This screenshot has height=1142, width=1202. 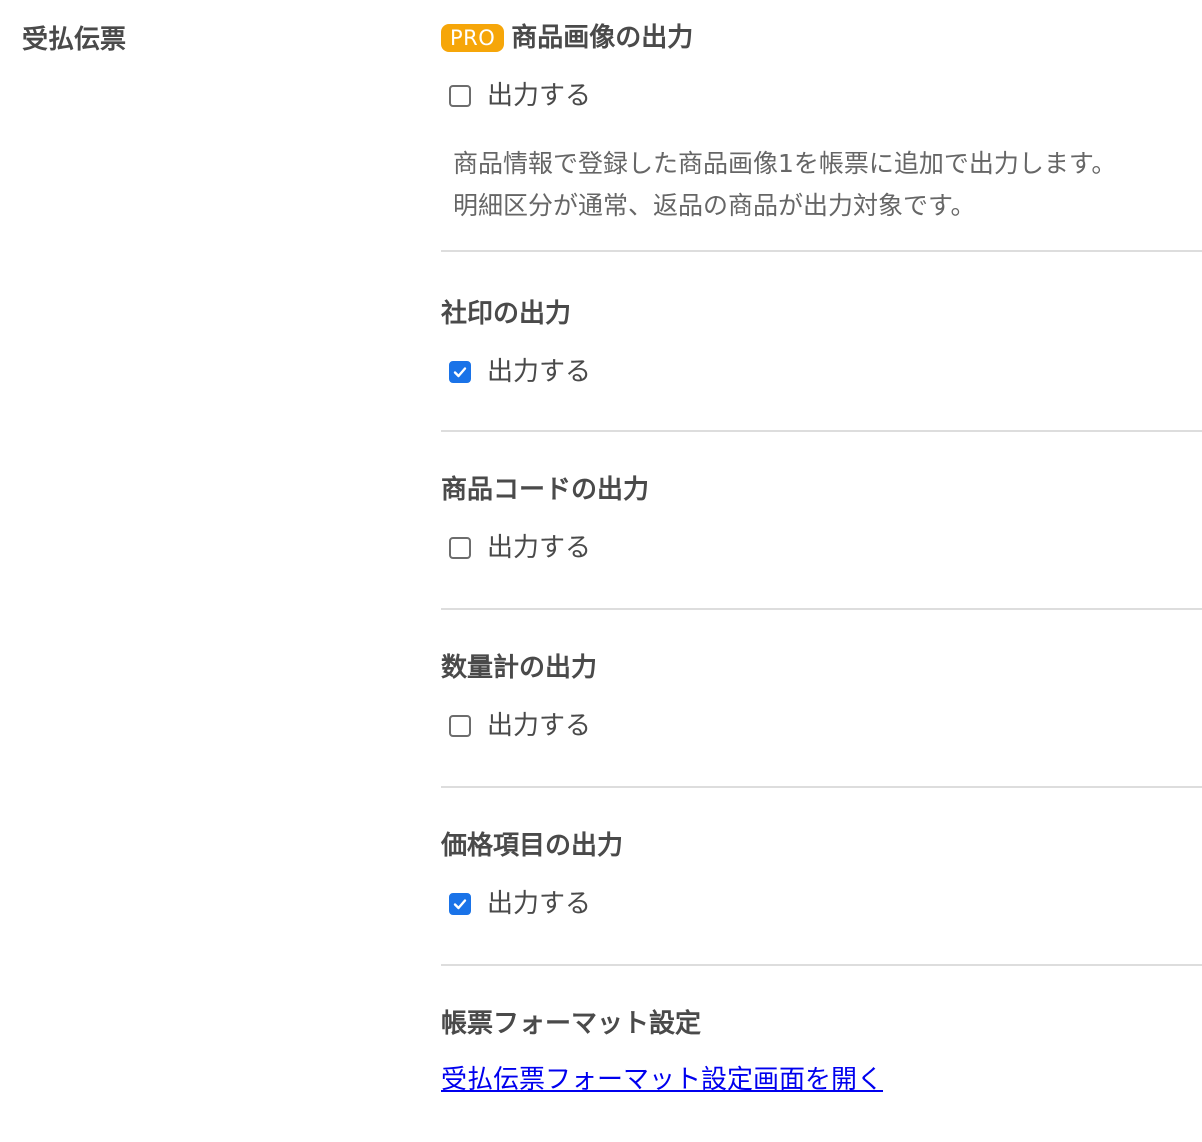 What do you see at coordinates (821, 726) in the screenshot?
I see `quantity-total-output-checkbox-row: 出力する` at bounding box center [821, 726].